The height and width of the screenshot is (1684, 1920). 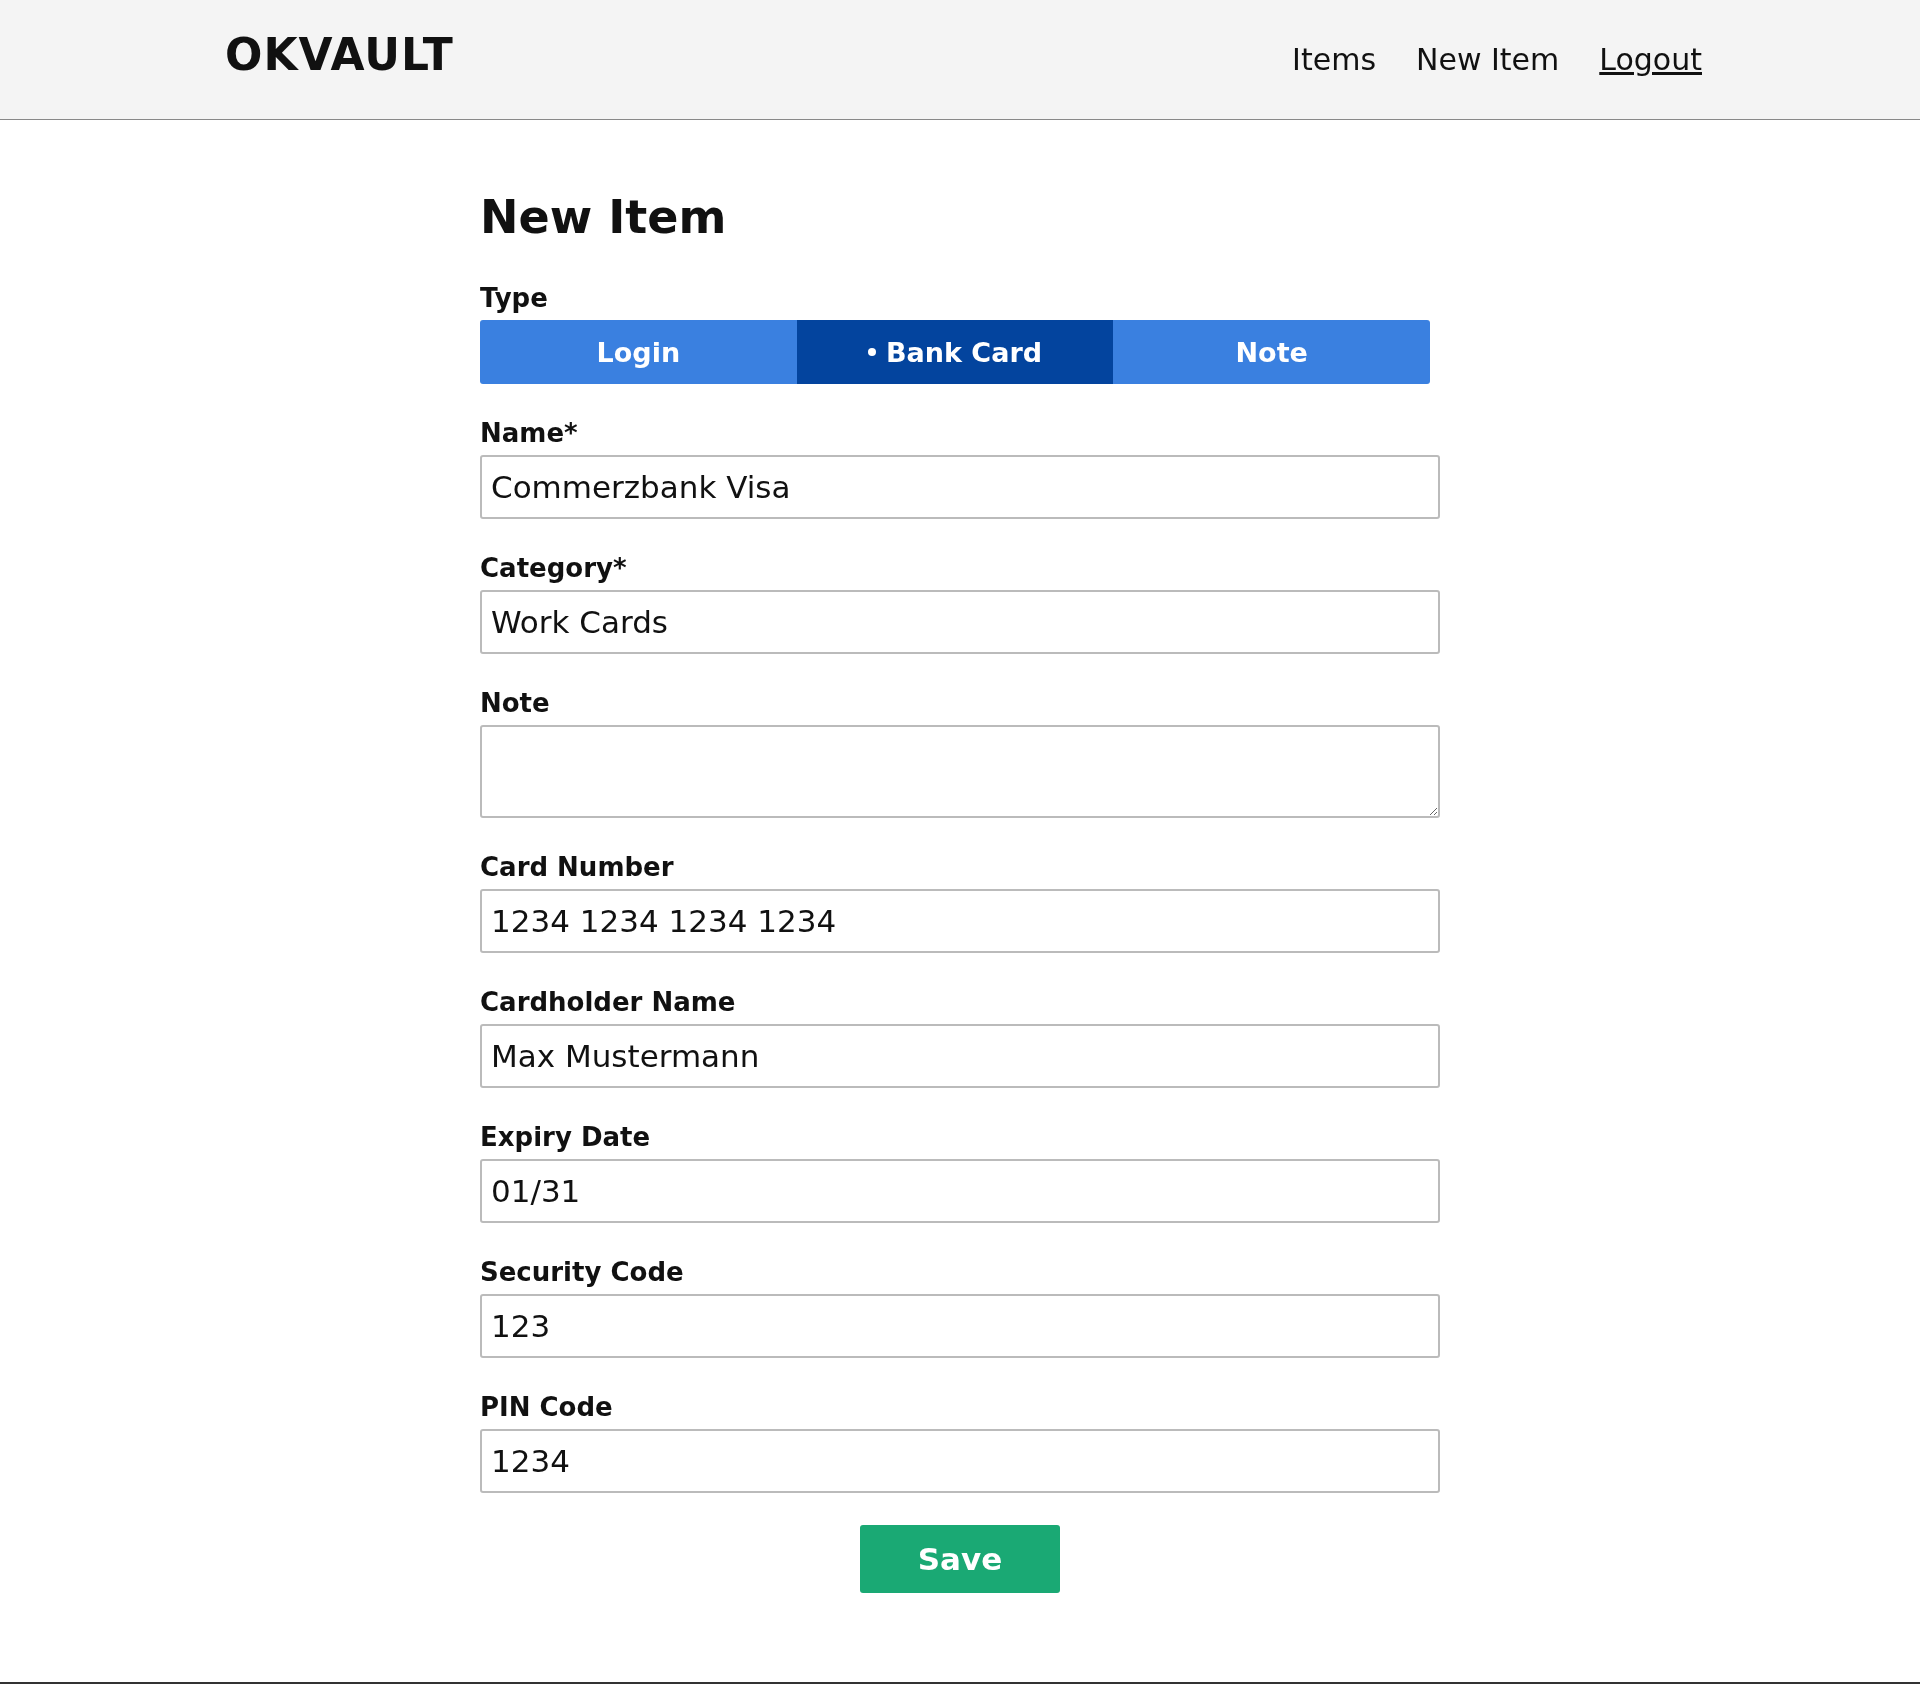 I want to click on input-field: 123, so click(x=960, y=1326).